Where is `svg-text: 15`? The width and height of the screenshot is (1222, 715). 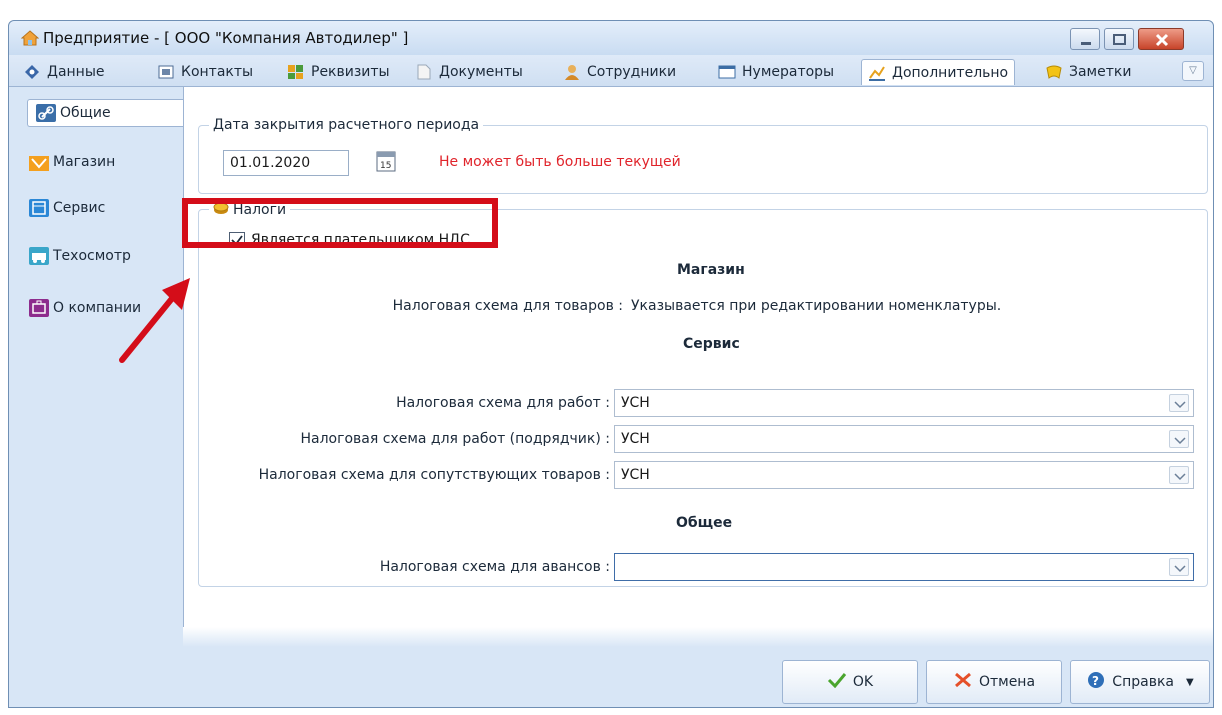
svg-text: 15 is located at coordinates (385, 166).